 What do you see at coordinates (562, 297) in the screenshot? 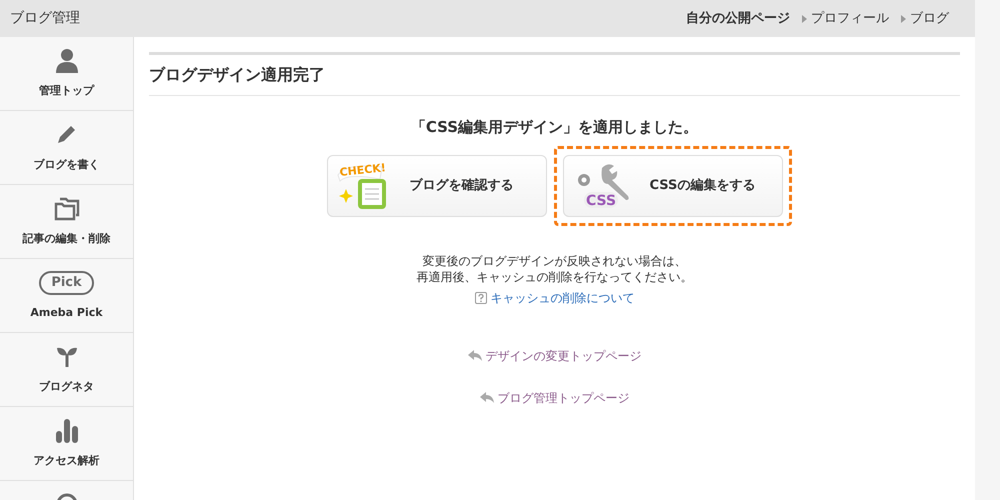
I see `help-link: キャッシュの削除について` at bounding box center [562, 297].